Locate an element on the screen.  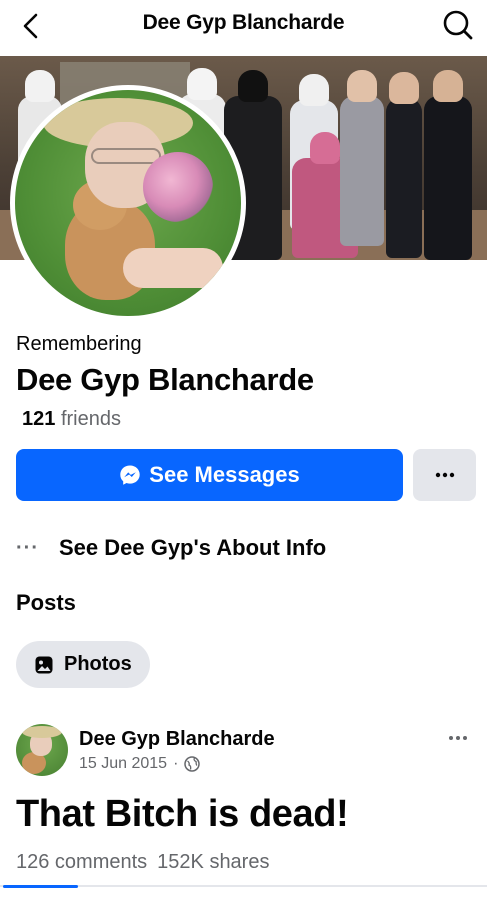
post-meta: 15 Jun 2015 · is located at coordinates (140, 764).